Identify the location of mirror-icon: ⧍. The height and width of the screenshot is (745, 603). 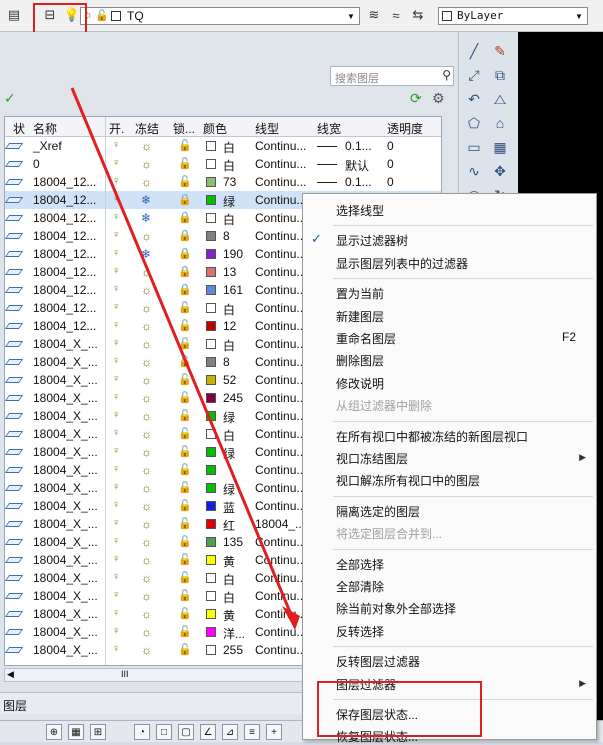
(500, 99).